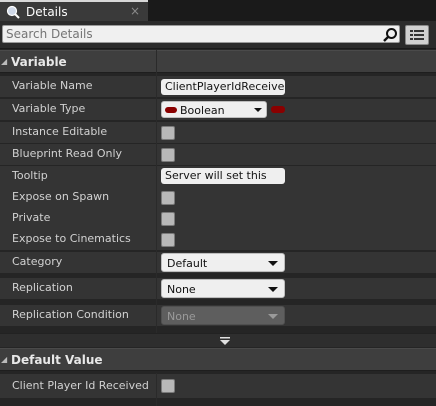  I want to click on label-private: Private, so click(31, 217).